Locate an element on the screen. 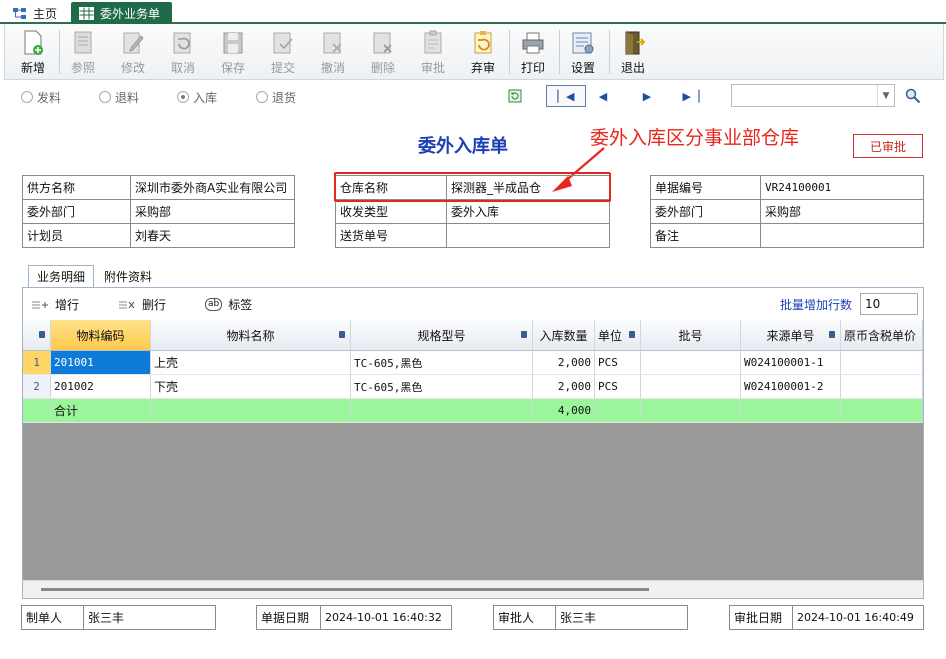  radio-label: 退货 is located at coordinates (284, 97).